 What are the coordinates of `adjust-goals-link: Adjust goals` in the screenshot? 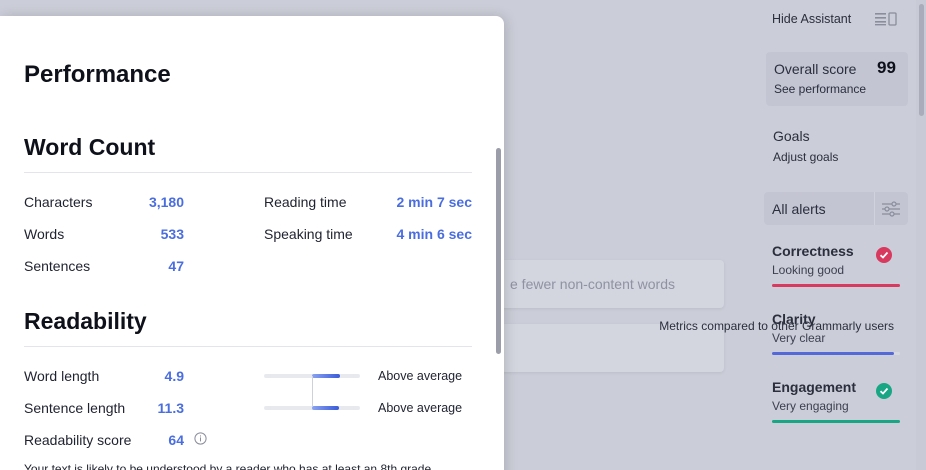 It's located at (805, 157).